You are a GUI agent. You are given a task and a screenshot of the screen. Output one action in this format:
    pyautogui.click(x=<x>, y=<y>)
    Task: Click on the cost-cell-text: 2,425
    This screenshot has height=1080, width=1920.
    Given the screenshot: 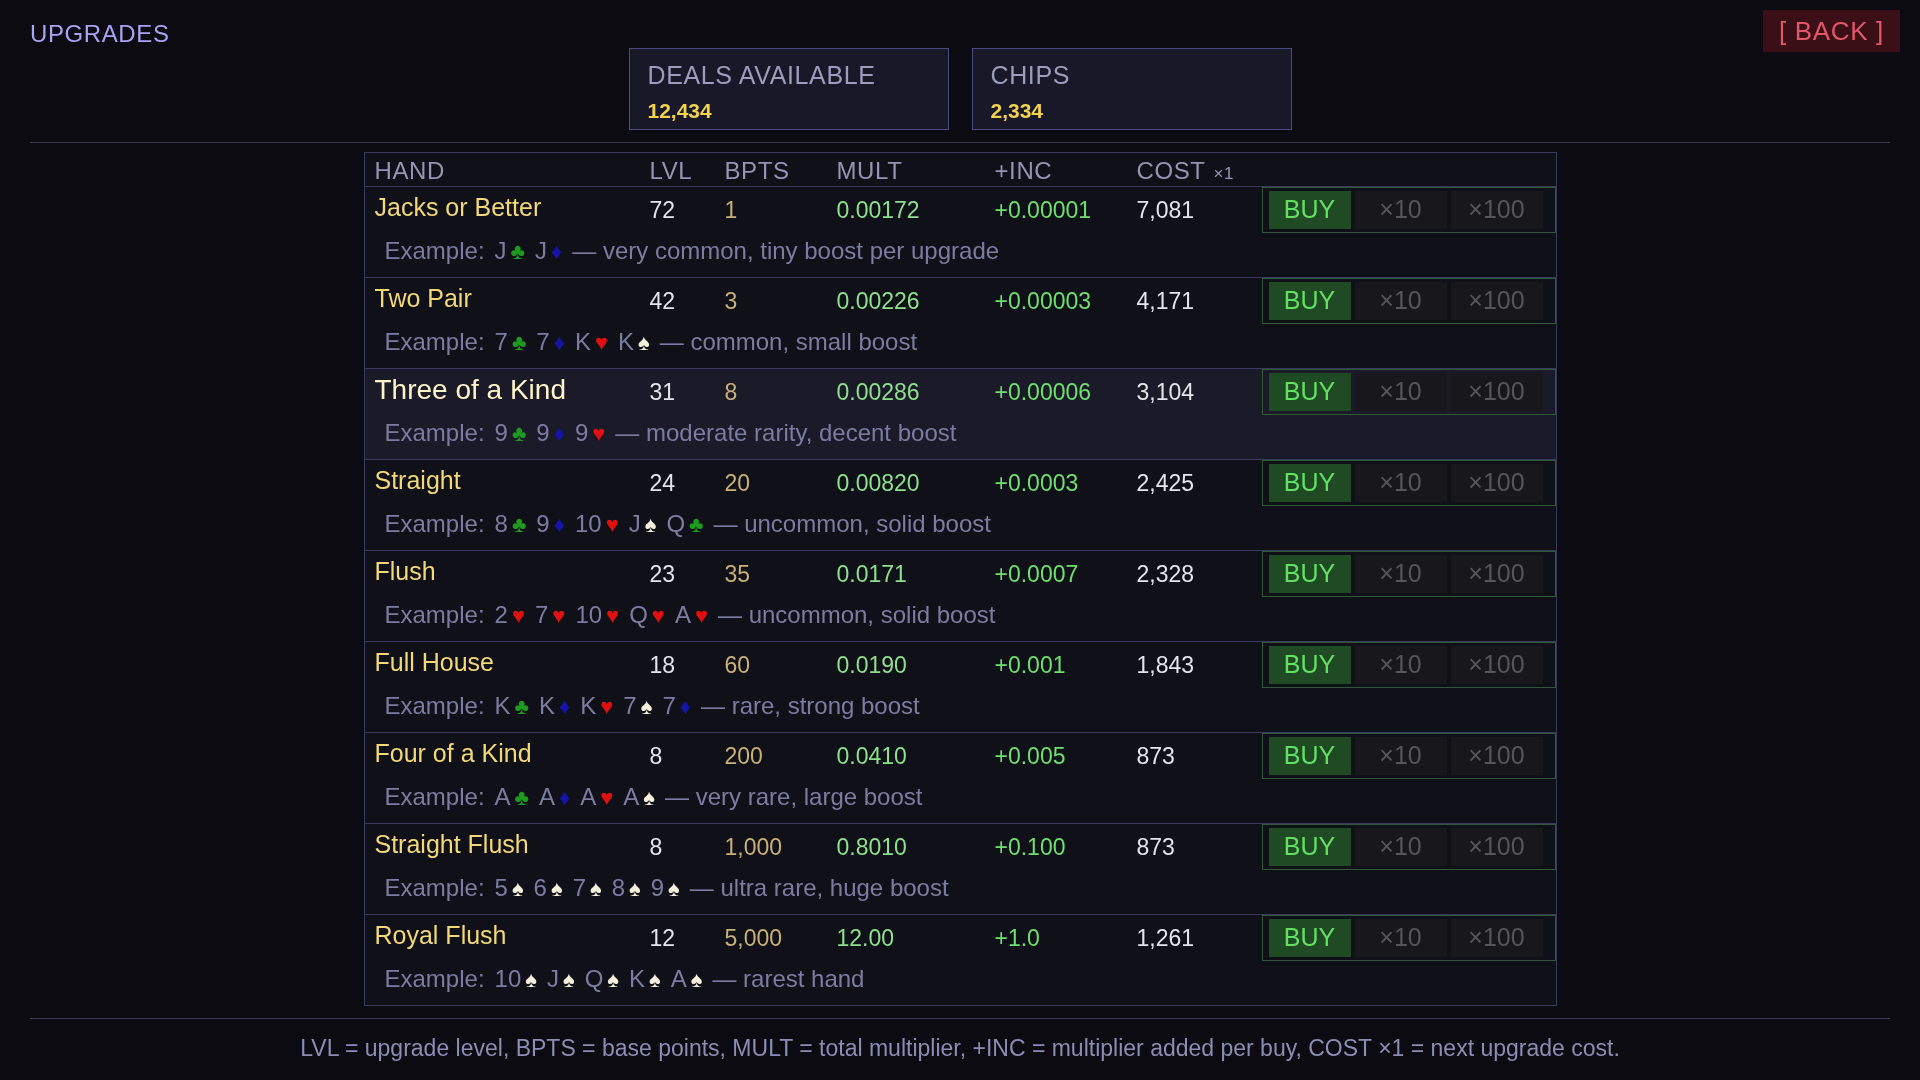 What is the action you would take?
    pyautogui.click(x=1166, y=483)
    